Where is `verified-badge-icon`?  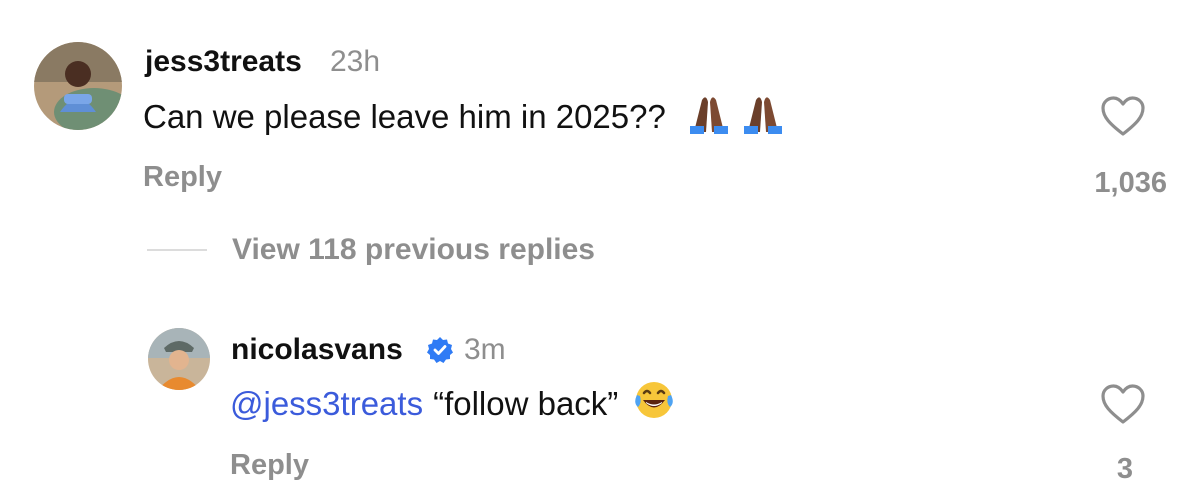 verified-badge-icon is located at coordinates (440, 350).